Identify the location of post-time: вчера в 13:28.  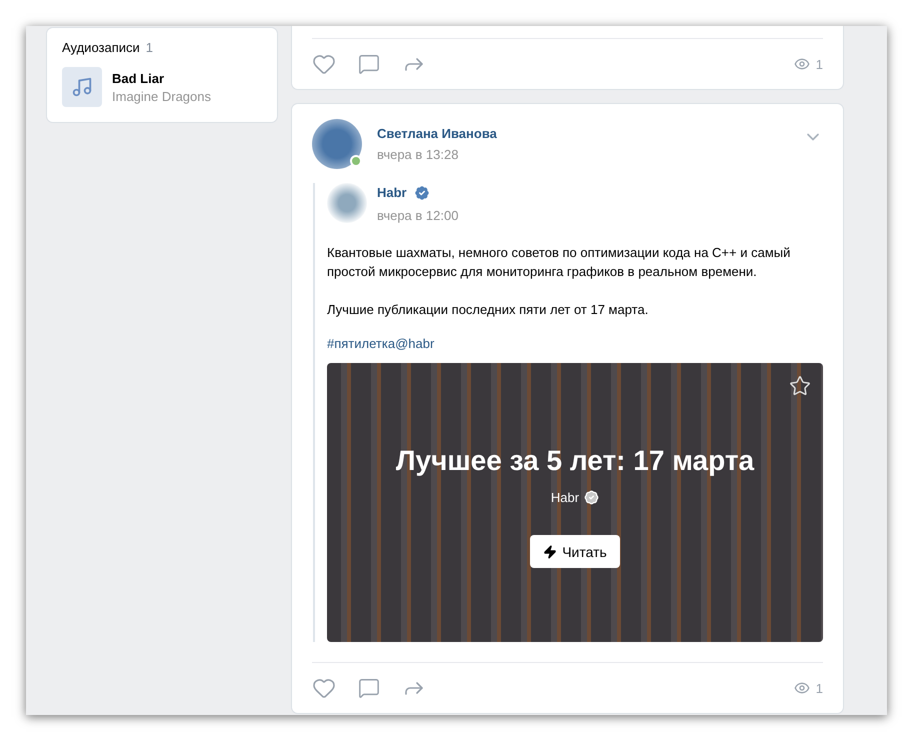
(418, 154).